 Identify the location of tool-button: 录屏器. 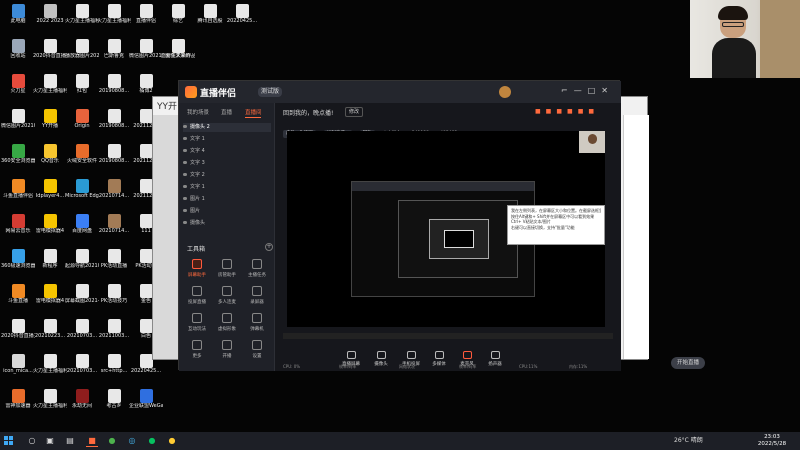
(257, 298).